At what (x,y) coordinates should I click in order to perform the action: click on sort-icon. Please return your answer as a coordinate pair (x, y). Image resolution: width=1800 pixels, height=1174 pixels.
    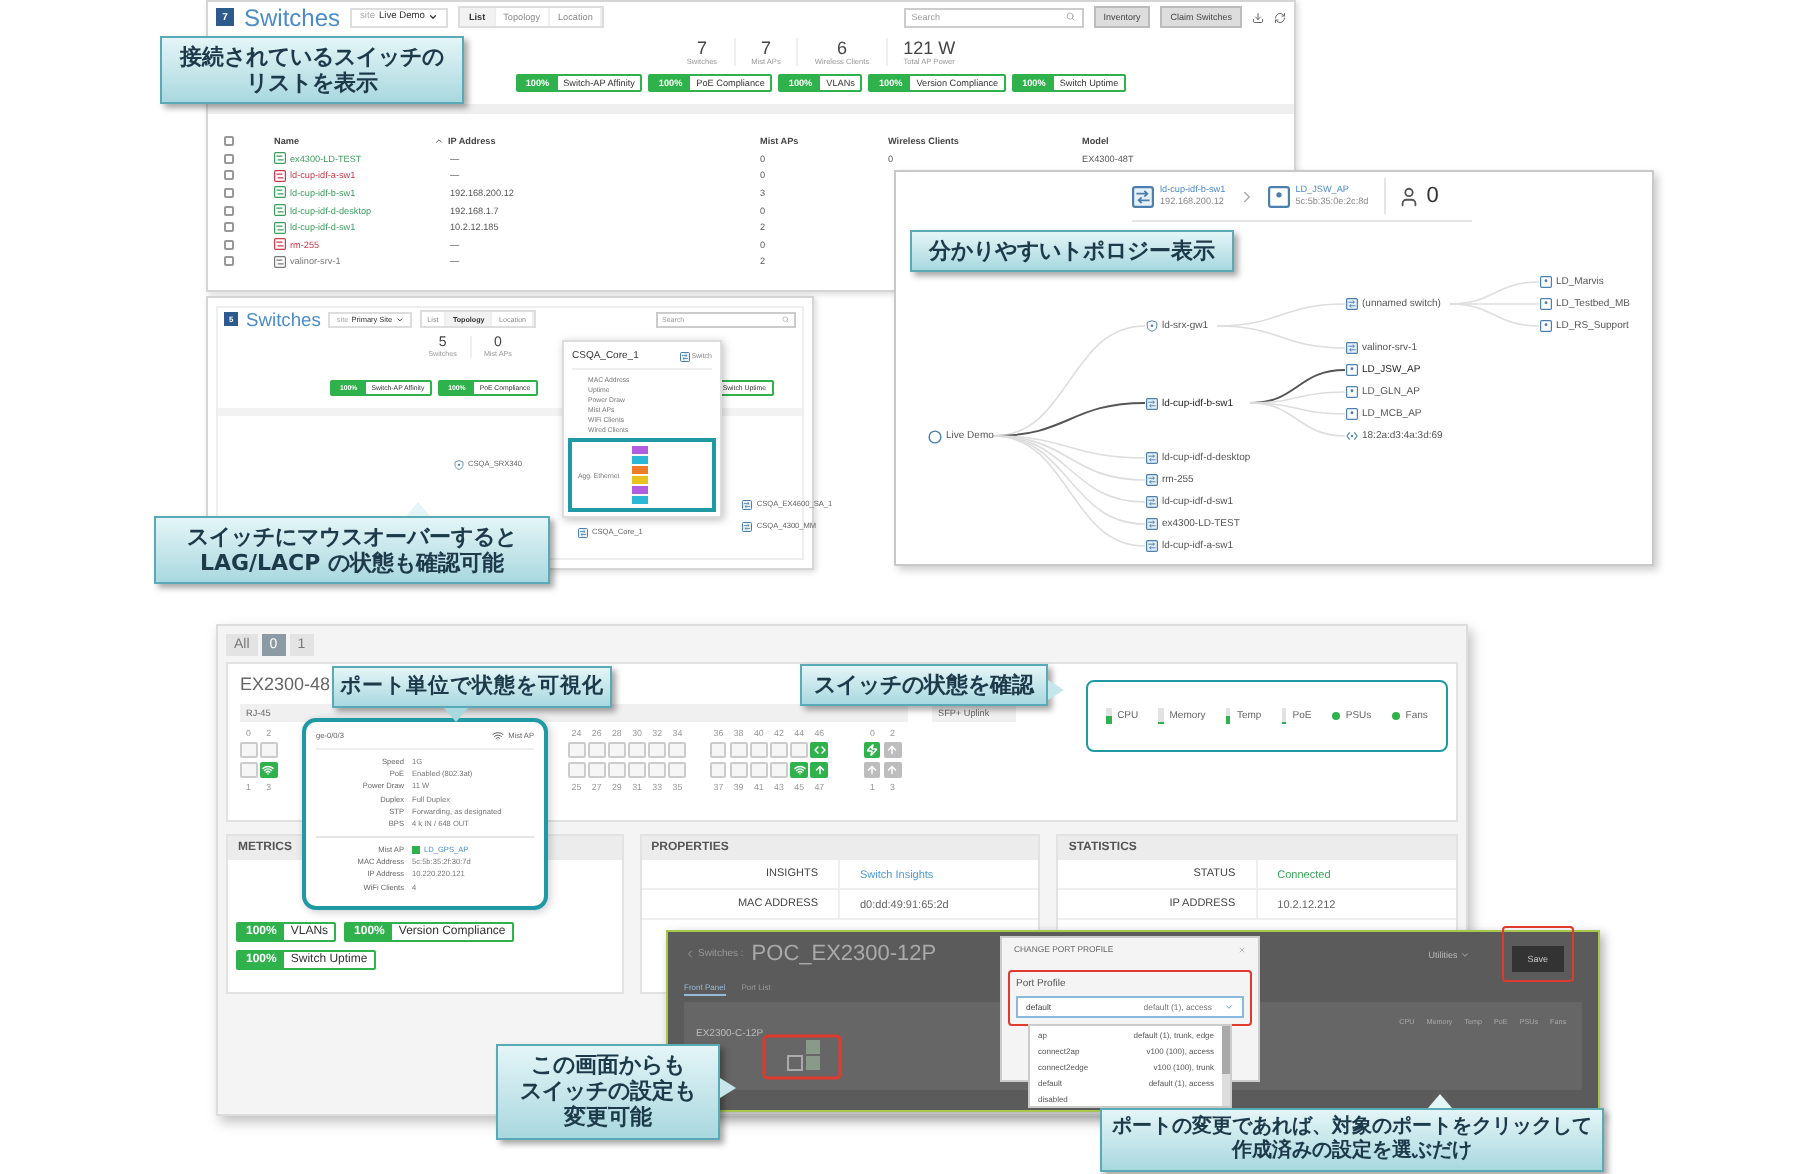
    Looking at the image, I should click on (439, 140).